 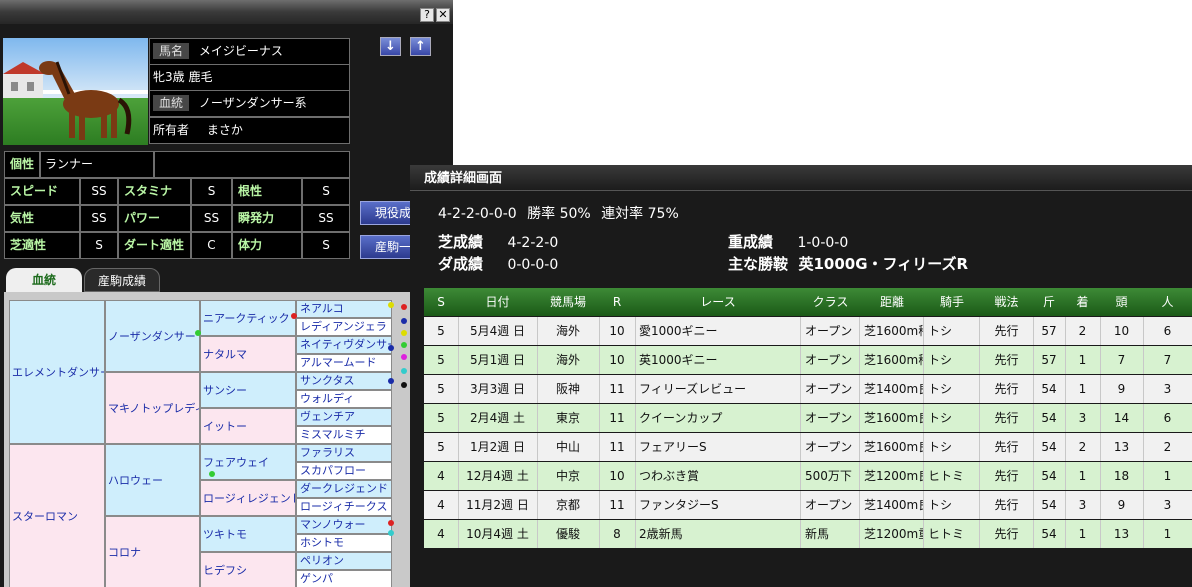 I want to click on cell-weight: 54, so click(x=1049, y=447).